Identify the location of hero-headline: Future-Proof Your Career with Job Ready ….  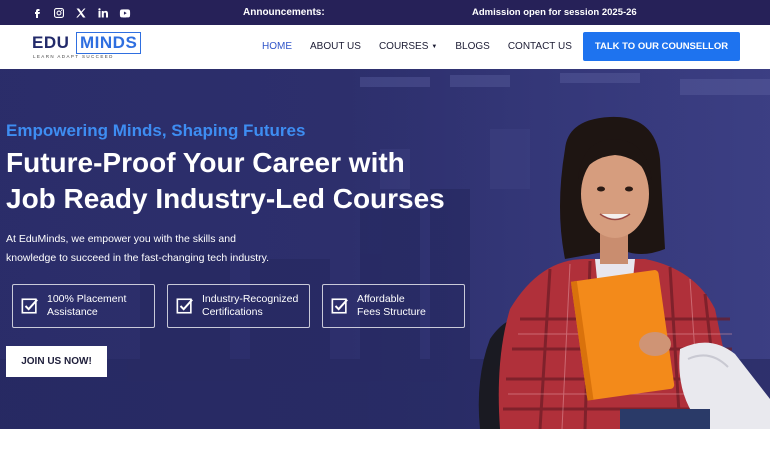
(256, 181).